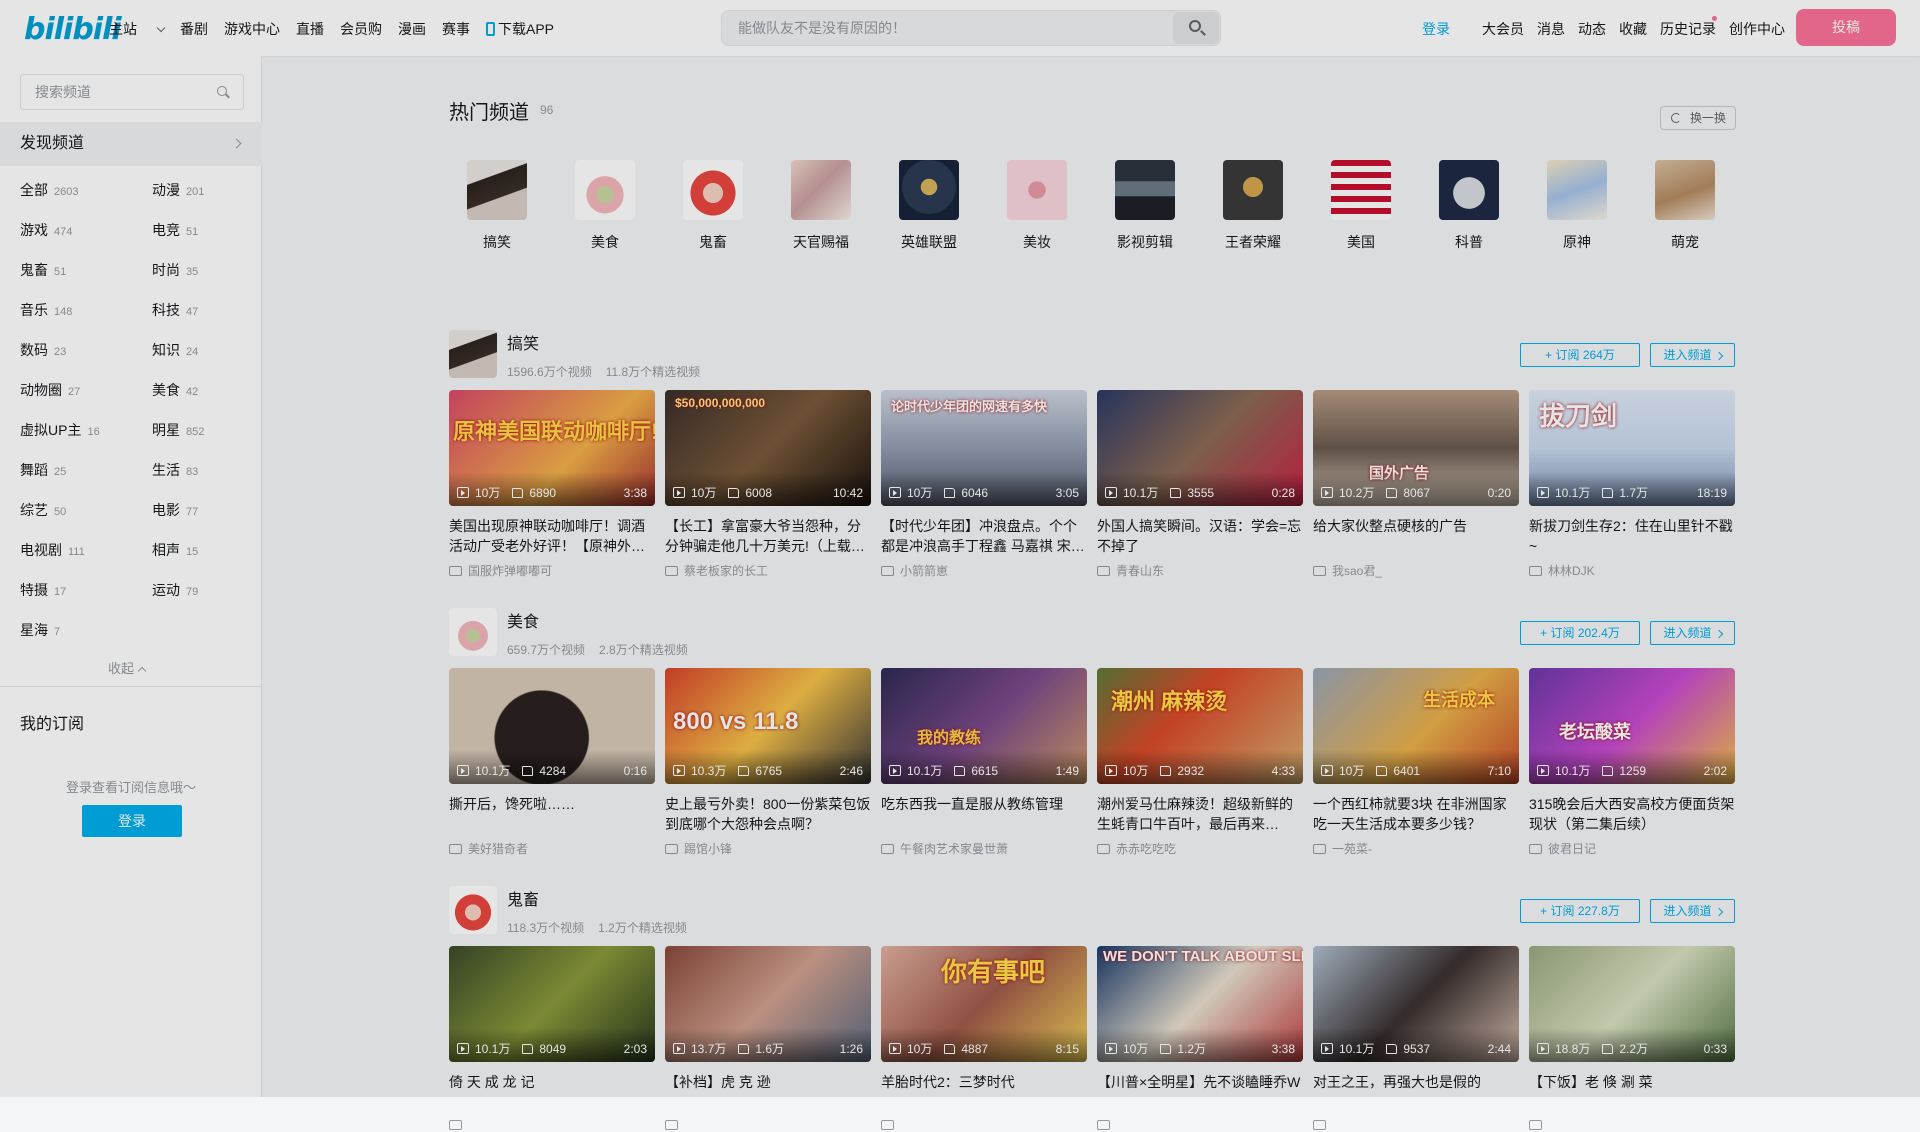  Describe the element at coordinates (1633, 29) in the screenshot. I see `nav-favorites: 收藏` at that location.